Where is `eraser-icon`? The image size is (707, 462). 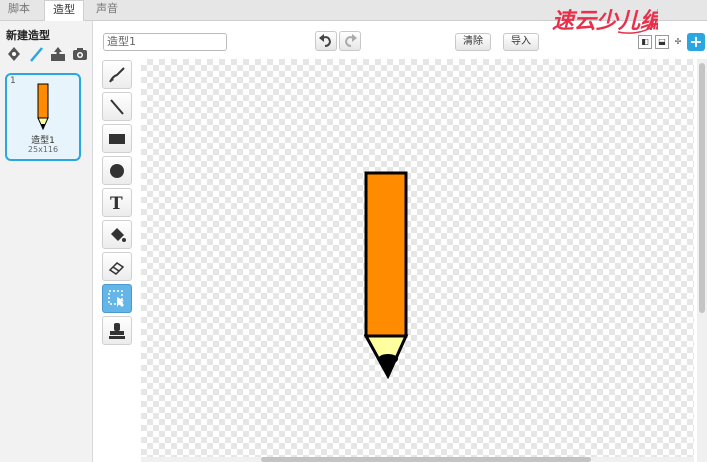 eraser-icon is located at coordinates (116, 268).